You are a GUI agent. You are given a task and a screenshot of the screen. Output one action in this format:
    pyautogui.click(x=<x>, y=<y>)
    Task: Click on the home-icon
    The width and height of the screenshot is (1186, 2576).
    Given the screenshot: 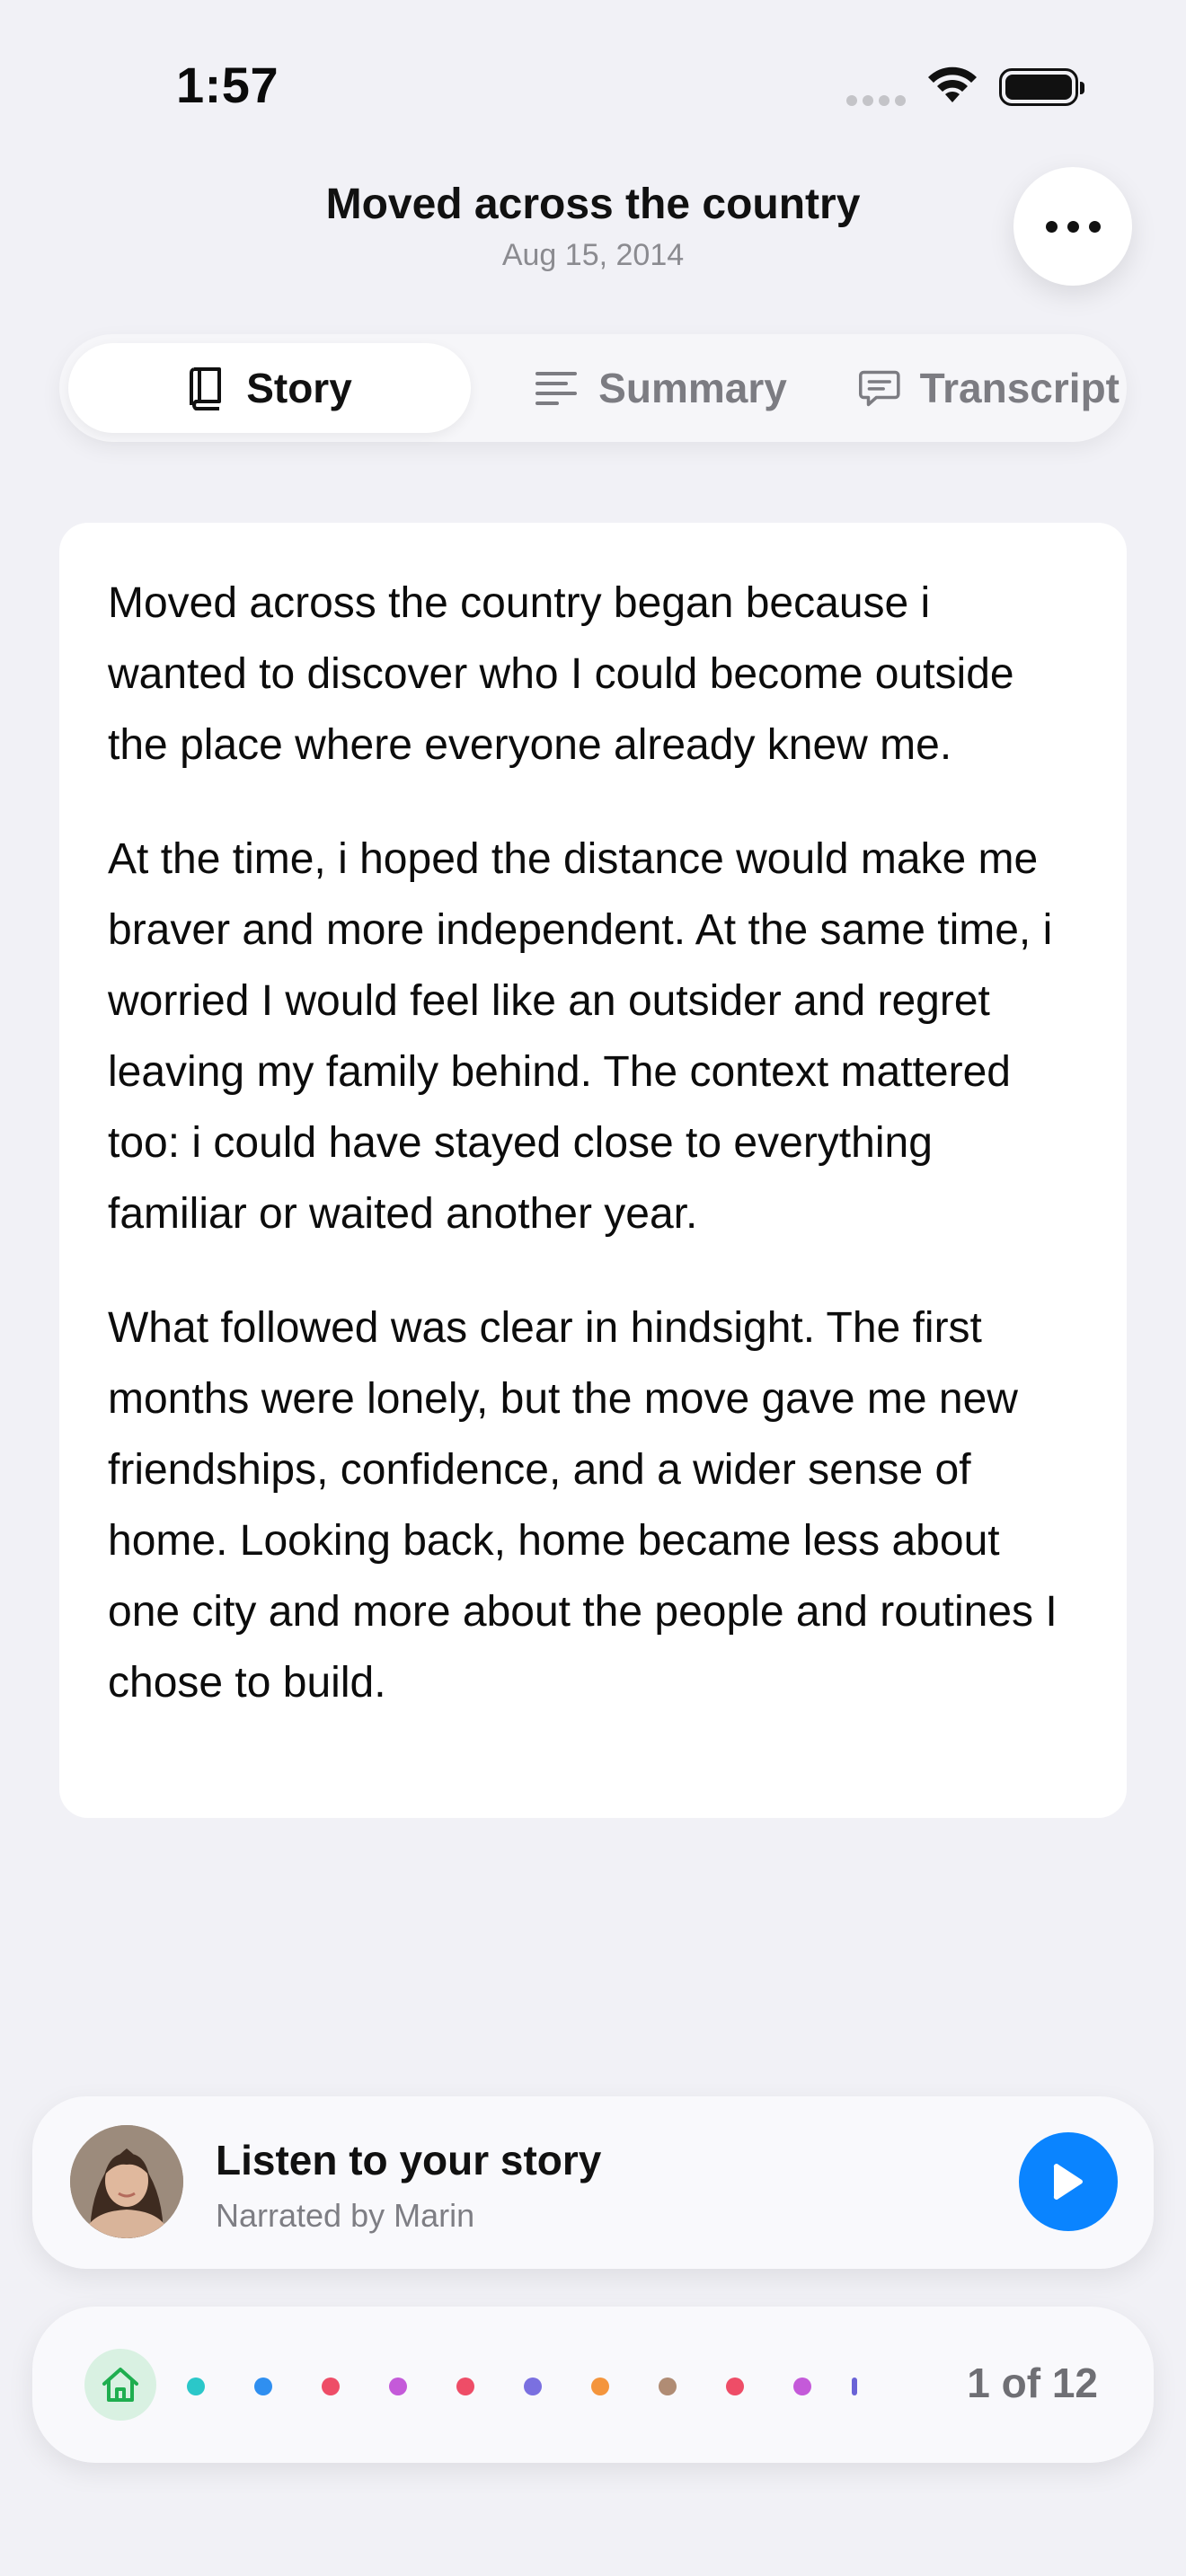 What is the action you would take?
    pyautogui.click(x=120, y=2385)
    